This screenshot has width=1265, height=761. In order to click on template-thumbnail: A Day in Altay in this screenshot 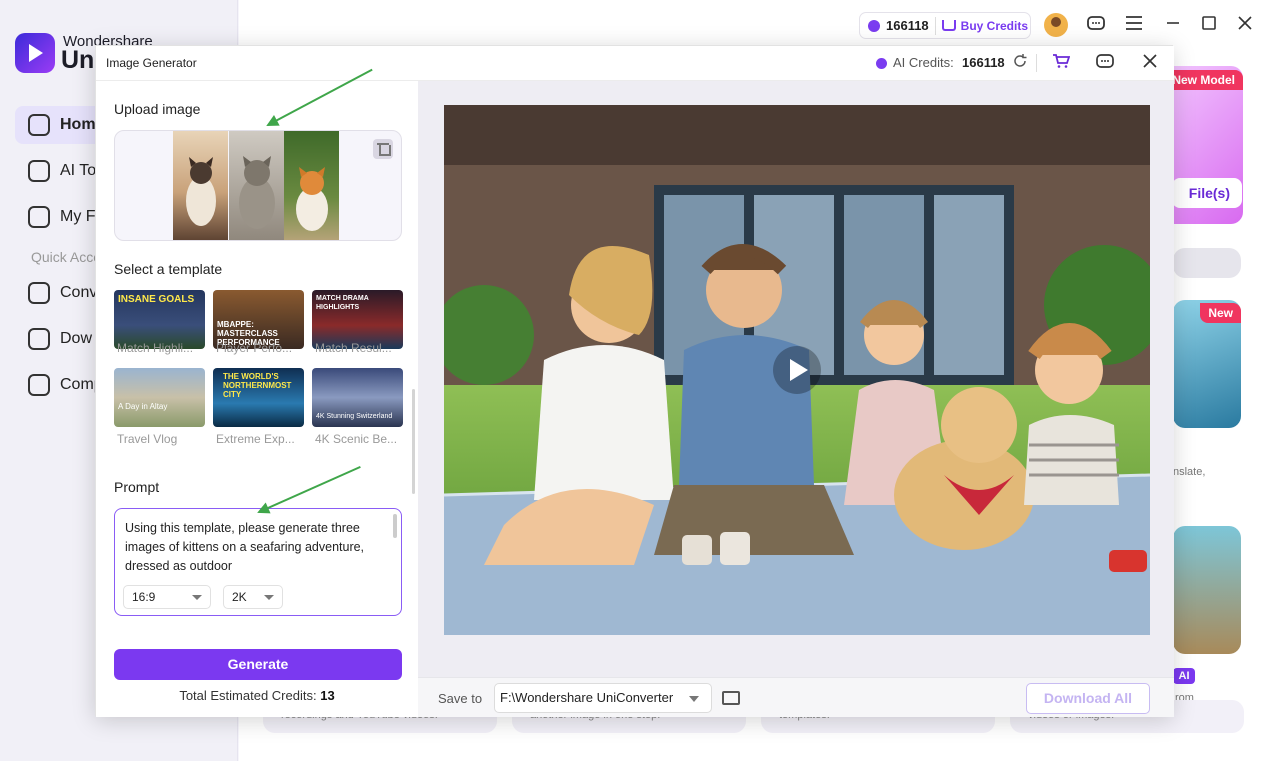, I will do `click(159, 397)`.